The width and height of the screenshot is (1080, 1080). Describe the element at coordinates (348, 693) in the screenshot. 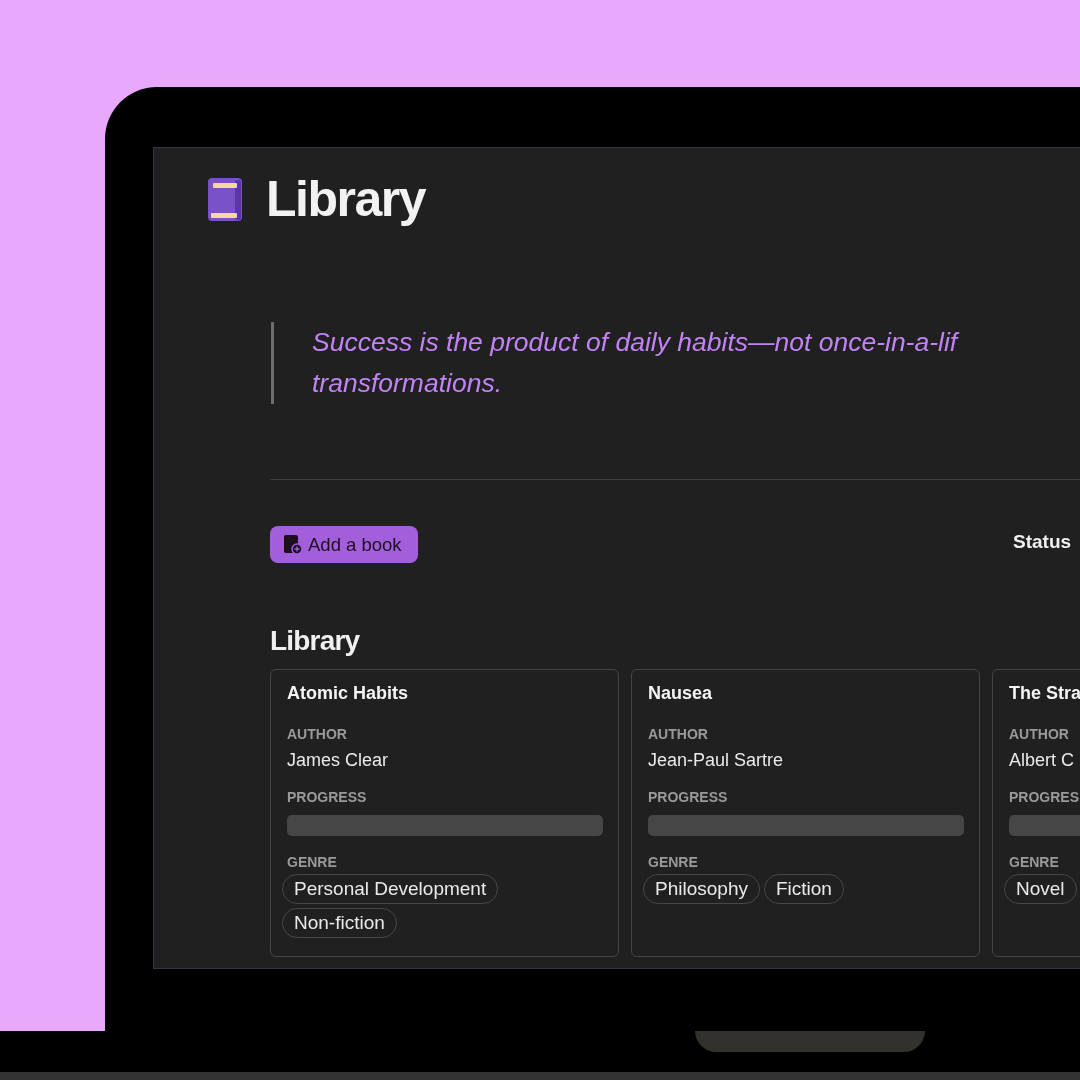

I see `book-title: Atomic Habits` at that location.